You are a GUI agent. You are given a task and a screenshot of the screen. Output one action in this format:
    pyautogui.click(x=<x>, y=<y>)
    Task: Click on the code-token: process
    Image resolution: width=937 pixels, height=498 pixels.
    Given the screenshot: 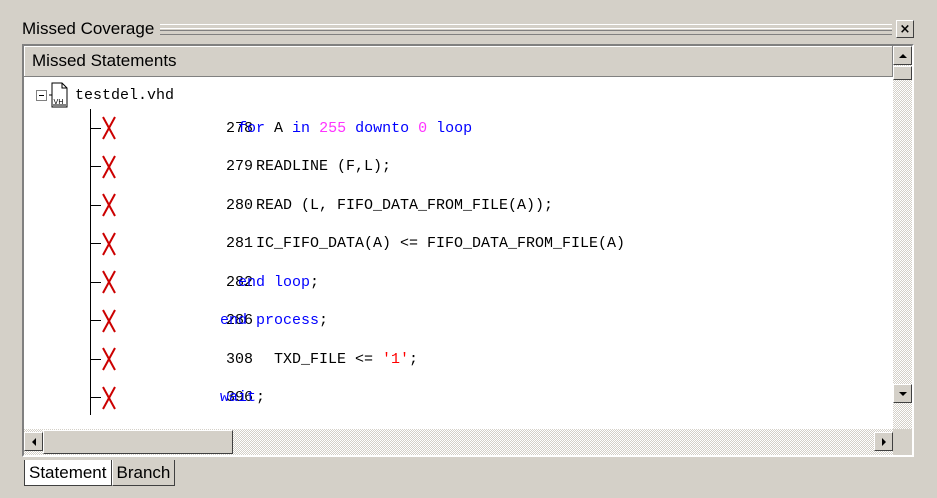 What is the action you would take?
    pyautogui.click(x=288, y=320)
    